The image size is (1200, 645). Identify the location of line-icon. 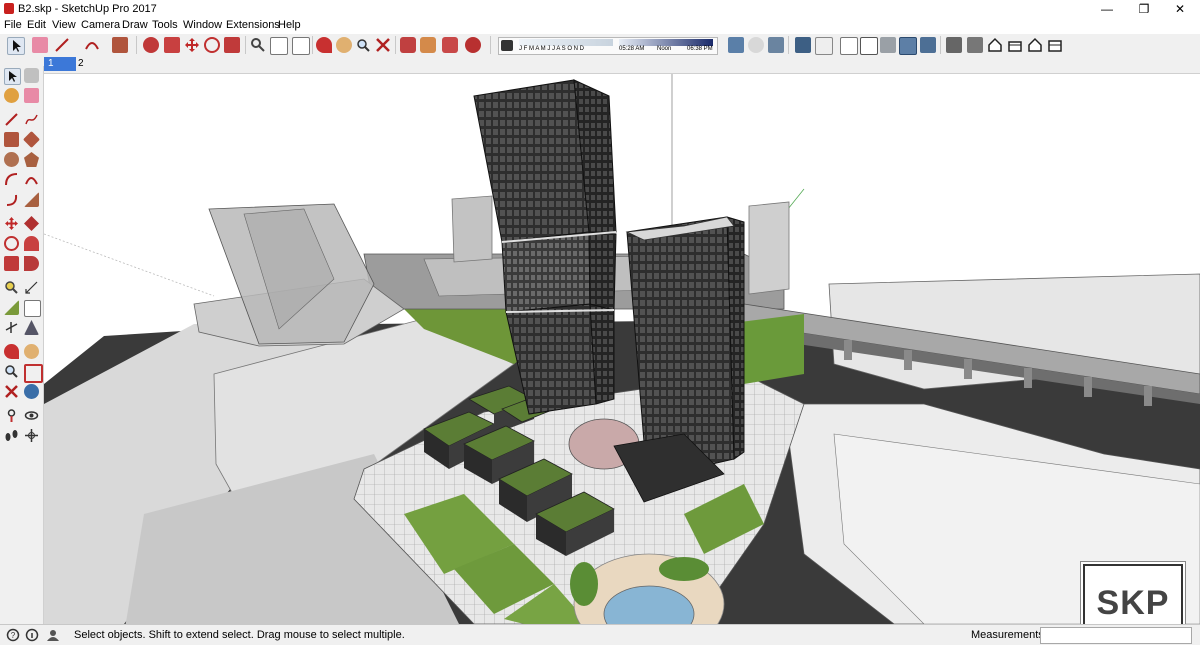
(11, 119).